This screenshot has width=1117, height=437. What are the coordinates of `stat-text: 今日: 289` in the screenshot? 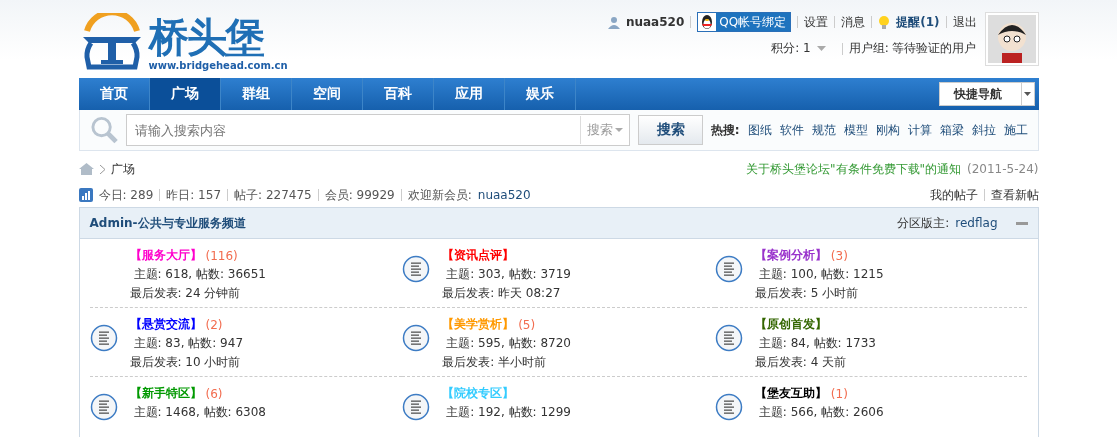 It's located at (126, 195).